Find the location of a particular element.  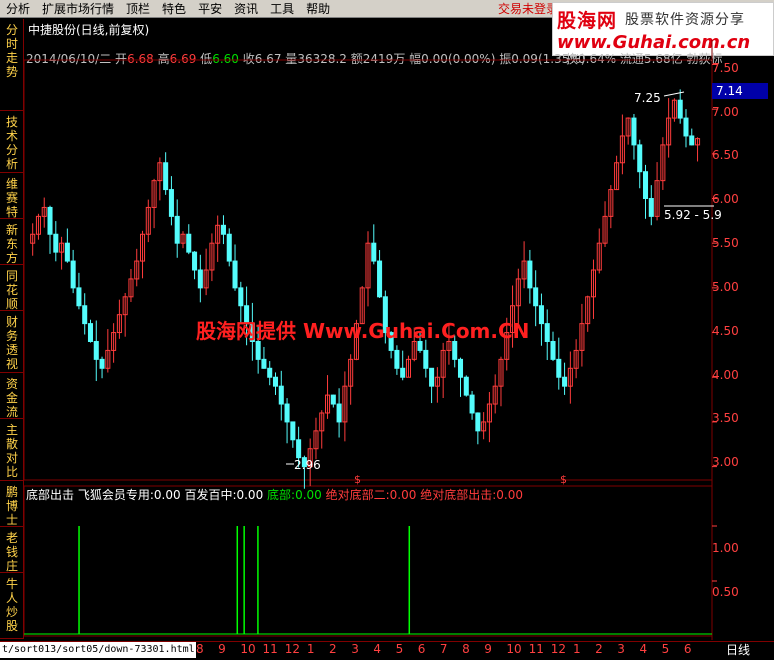

side-tab-xindongfang: 新东方 is located at coordinates (12, 242).